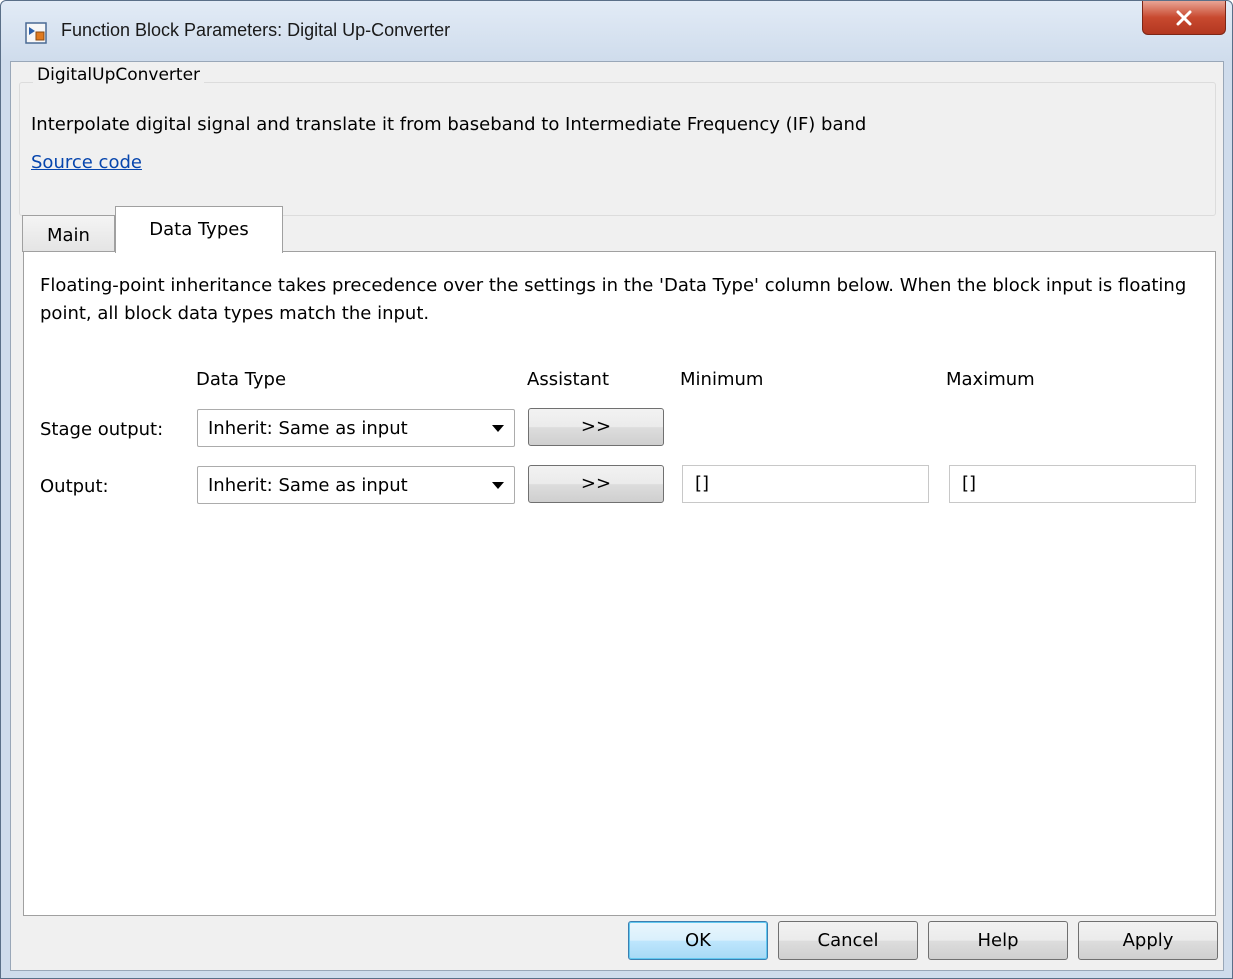 Image resolution: width=1233 pixels, height=979 pixels. I want to click on stage-output-assistant-button: >>, so click(596, 427).